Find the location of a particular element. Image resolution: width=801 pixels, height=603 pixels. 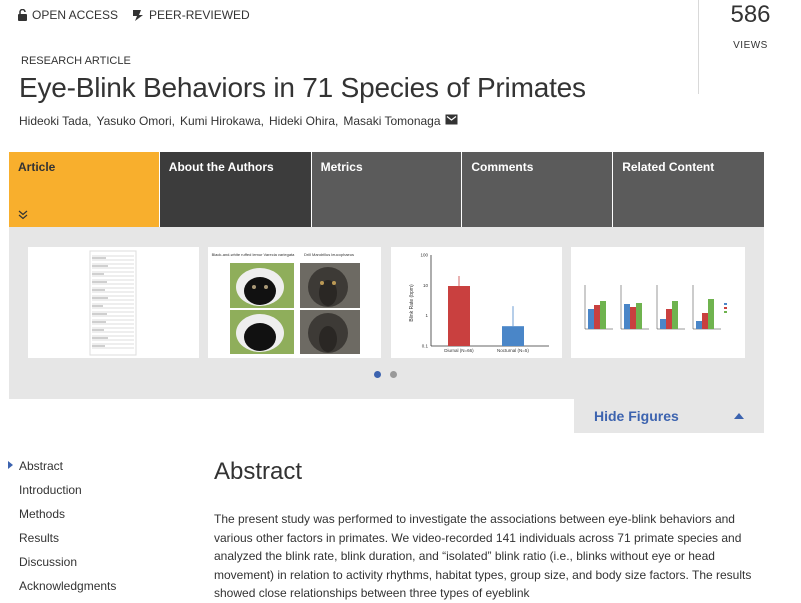

author-link: Yasuko Omori, is located at coordinates (136, 121).